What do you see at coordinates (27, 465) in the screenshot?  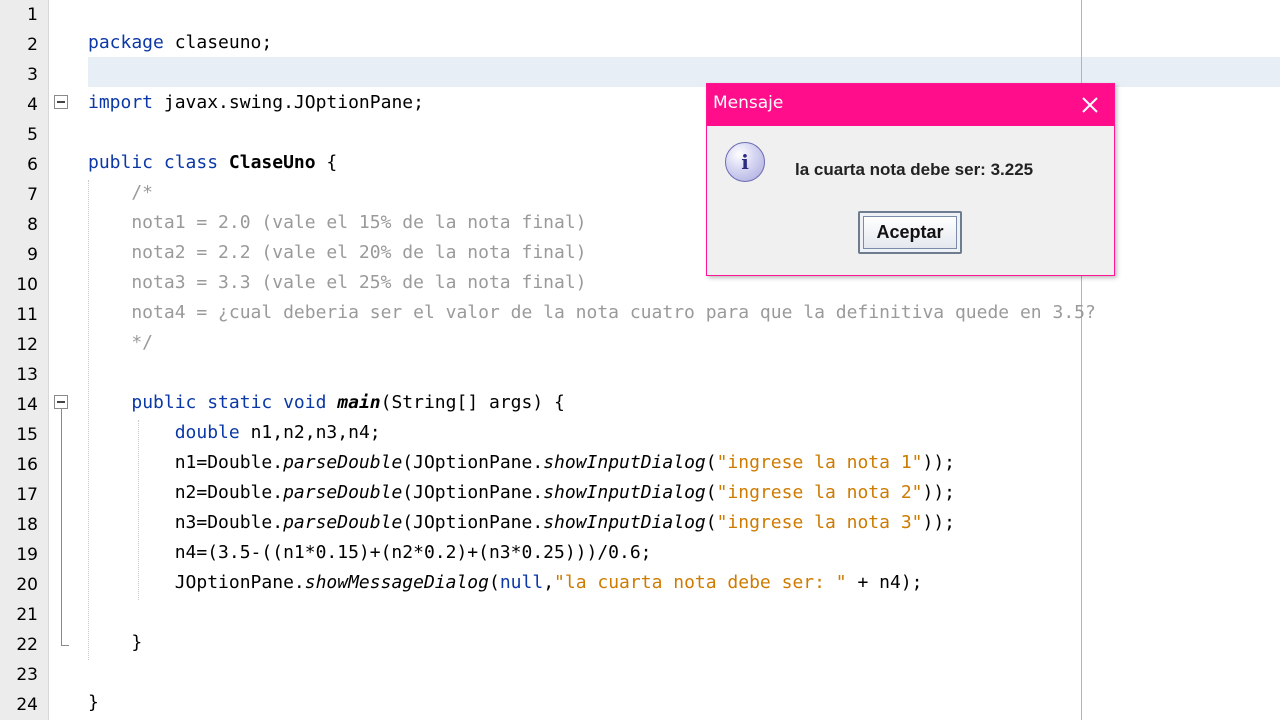 I see `line-number: 16` at bounding box center [27, 465].